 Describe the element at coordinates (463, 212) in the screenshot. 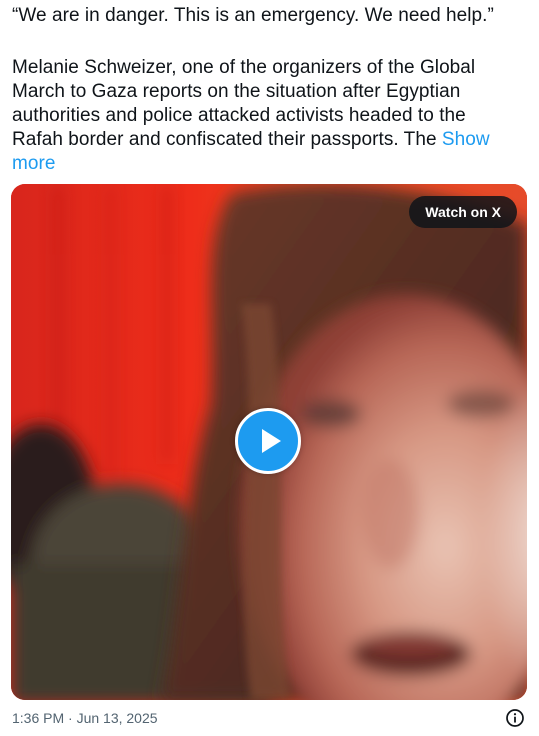

I see `watch-on-x-button: Watch on X` at that location.